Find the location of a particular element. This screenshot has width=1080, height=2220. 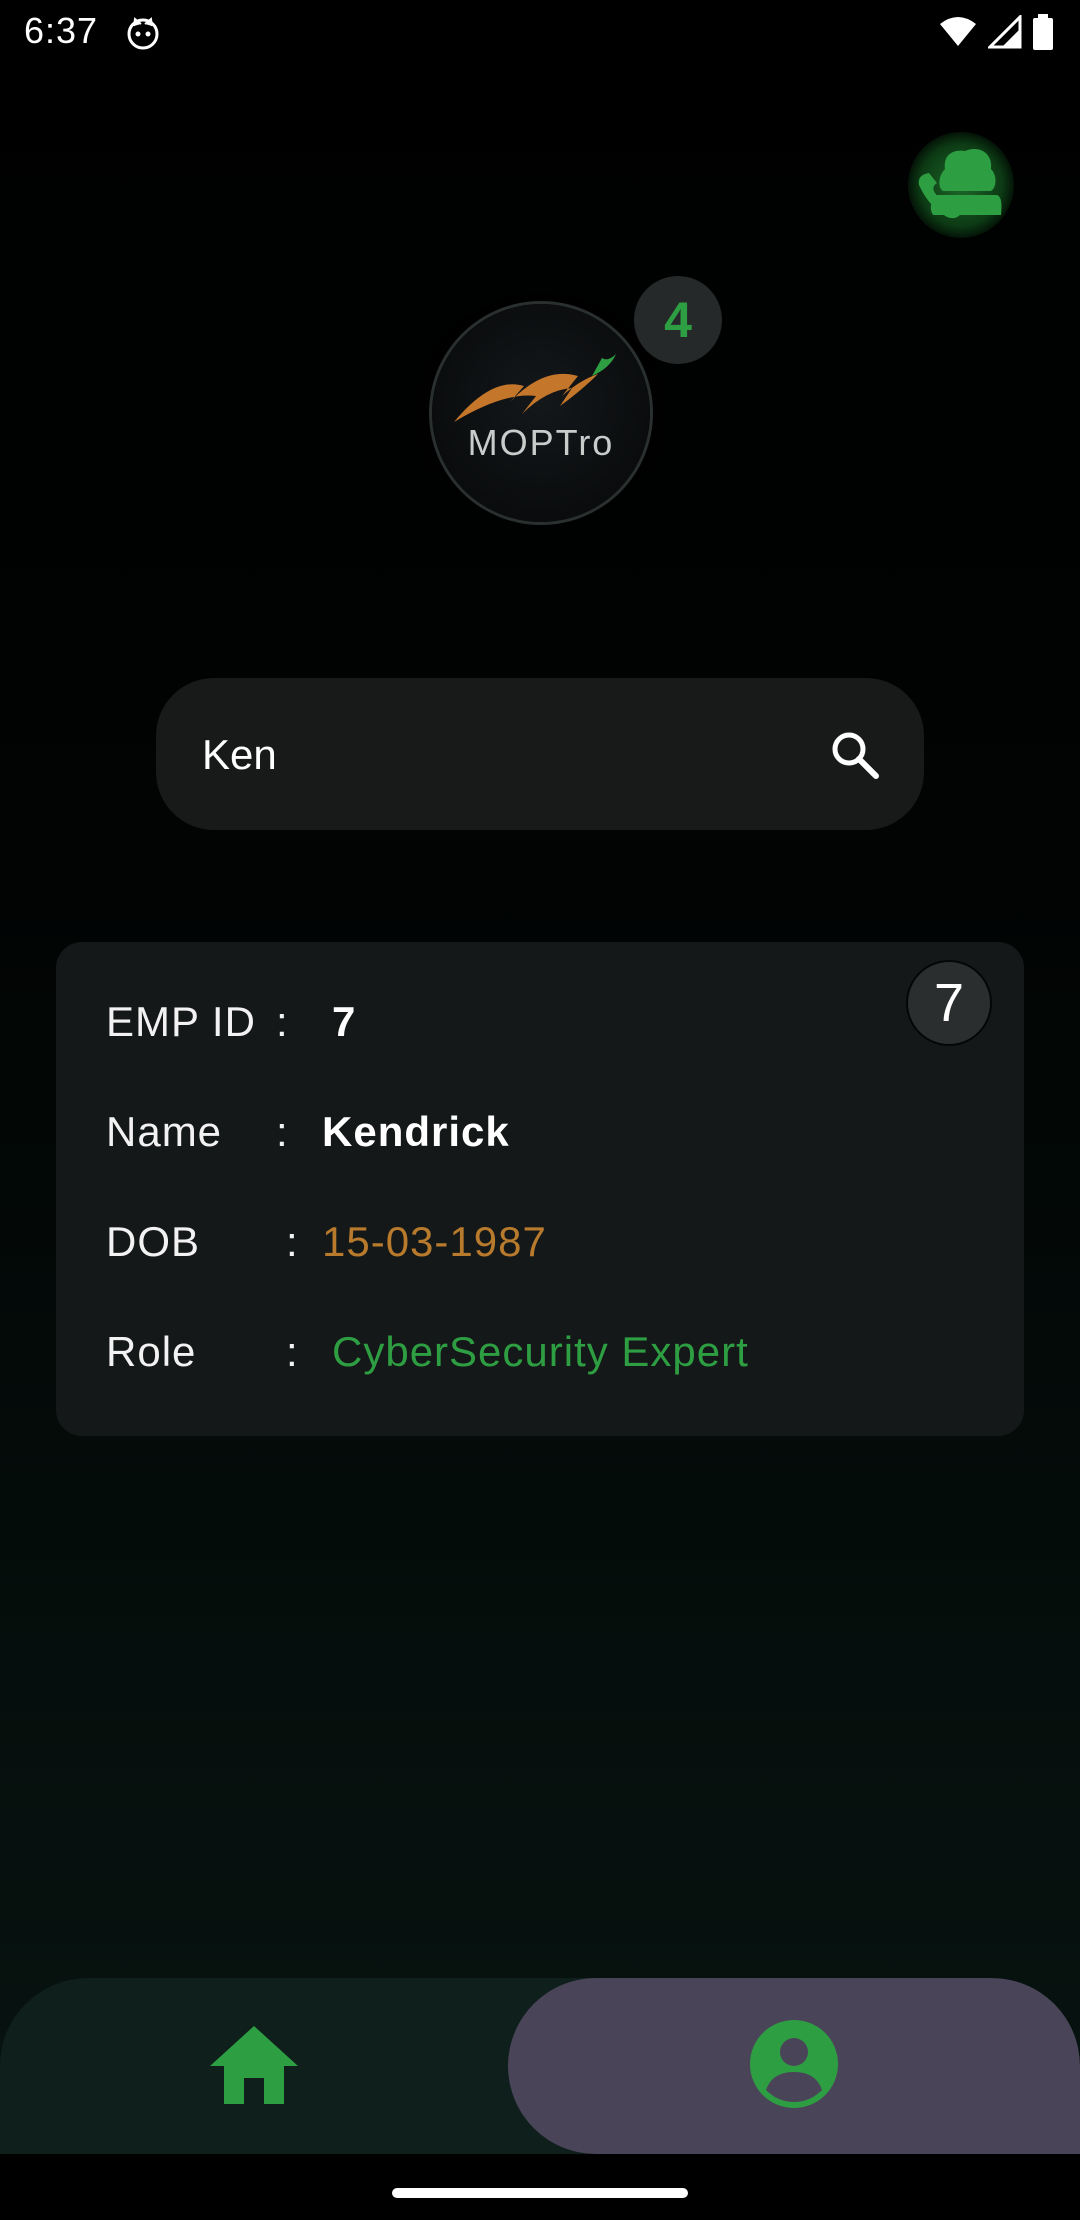

emp-id-value: 7 is located at coordinates (344, 1021).